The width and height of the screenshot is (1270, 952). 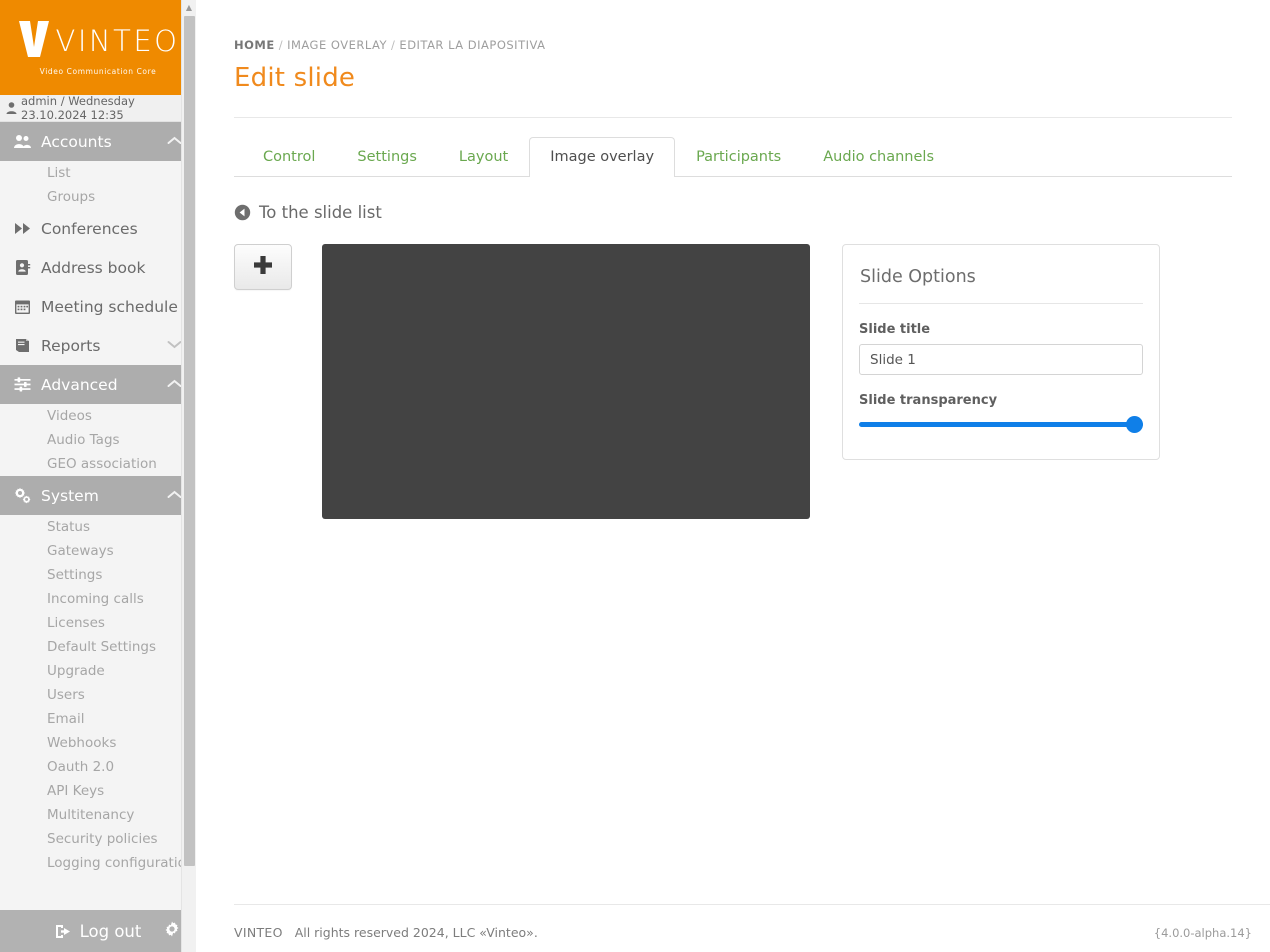 I want to click on calendar-icon, so click(x=22, y=306).